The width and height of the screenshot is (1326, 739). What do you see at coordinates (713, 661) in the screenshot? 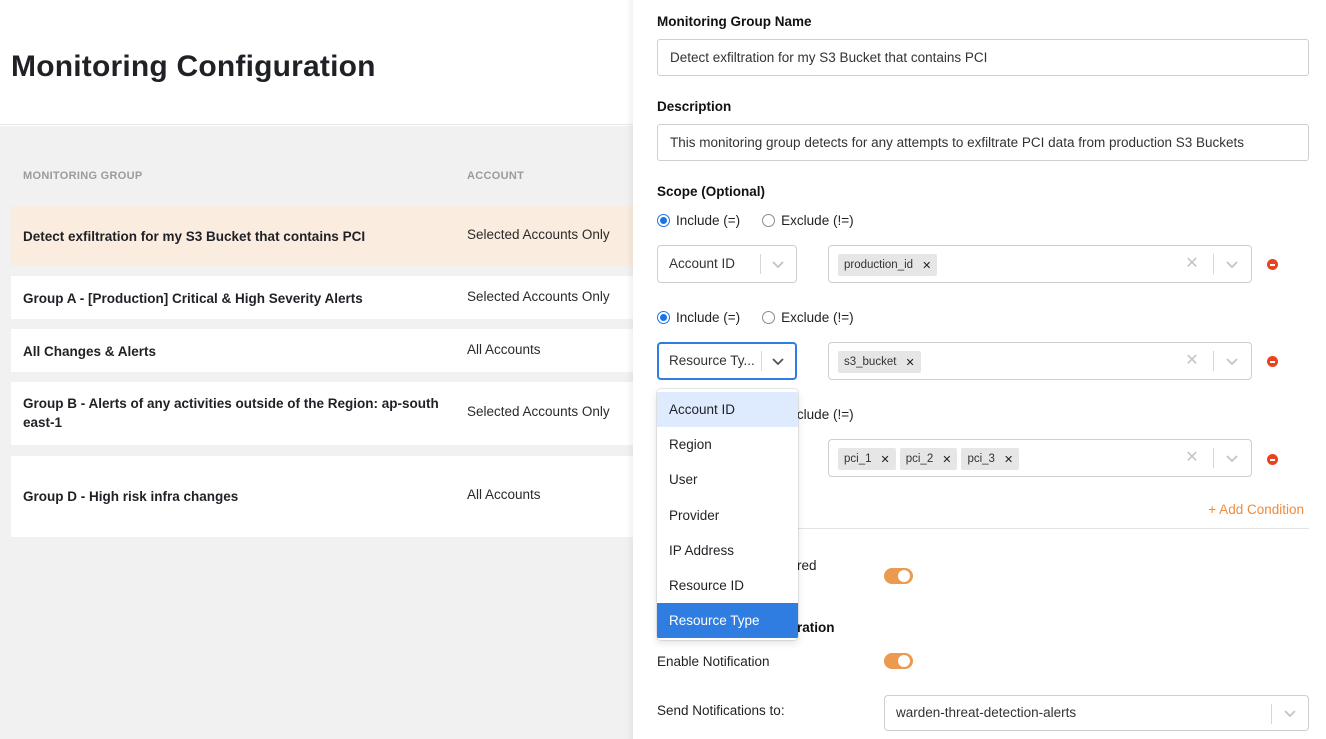
I see `enable-notification-label: Enable Notification` at bounding box center [713, 661].